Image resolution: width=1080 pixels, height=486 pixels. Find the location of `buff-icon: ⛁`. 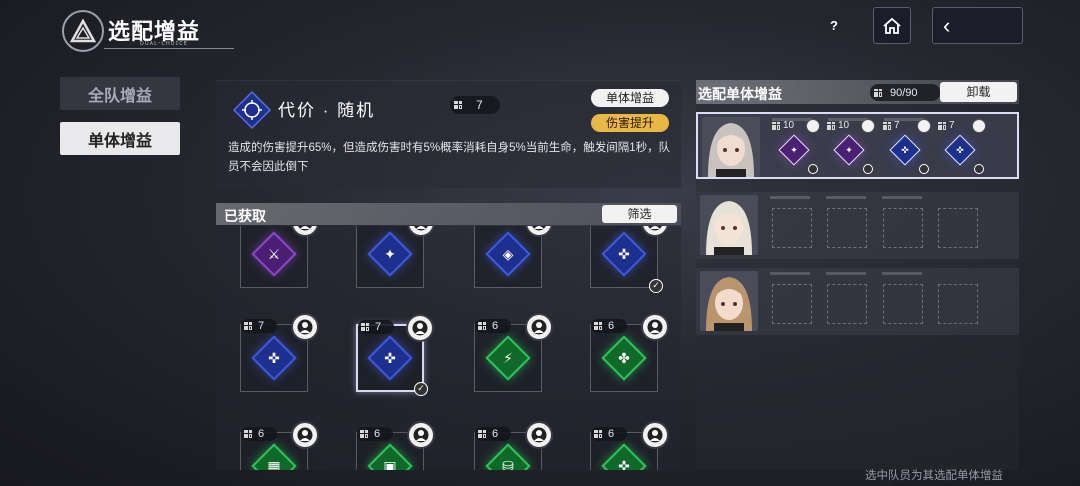

buff-icon: ⛁ is located at coordinates (508, 457).